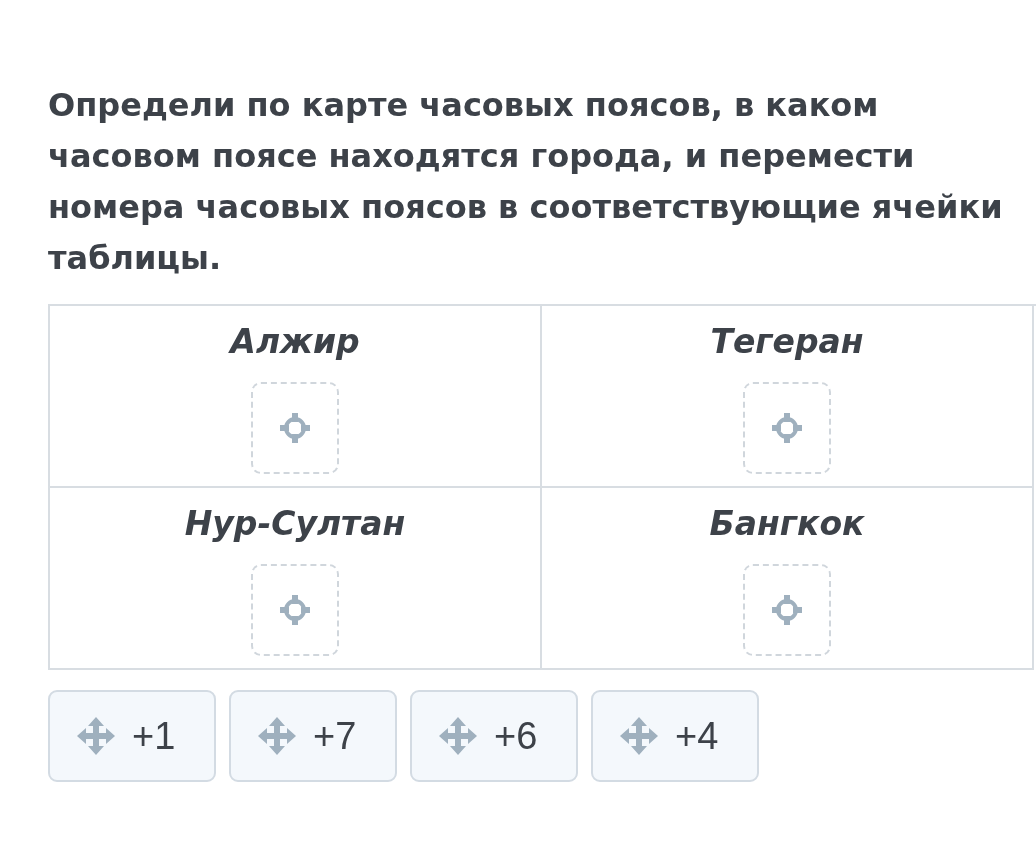  Describe the element at coordinates (313, 736) in the screenshot. I see `answer-chip: +7` at that location.